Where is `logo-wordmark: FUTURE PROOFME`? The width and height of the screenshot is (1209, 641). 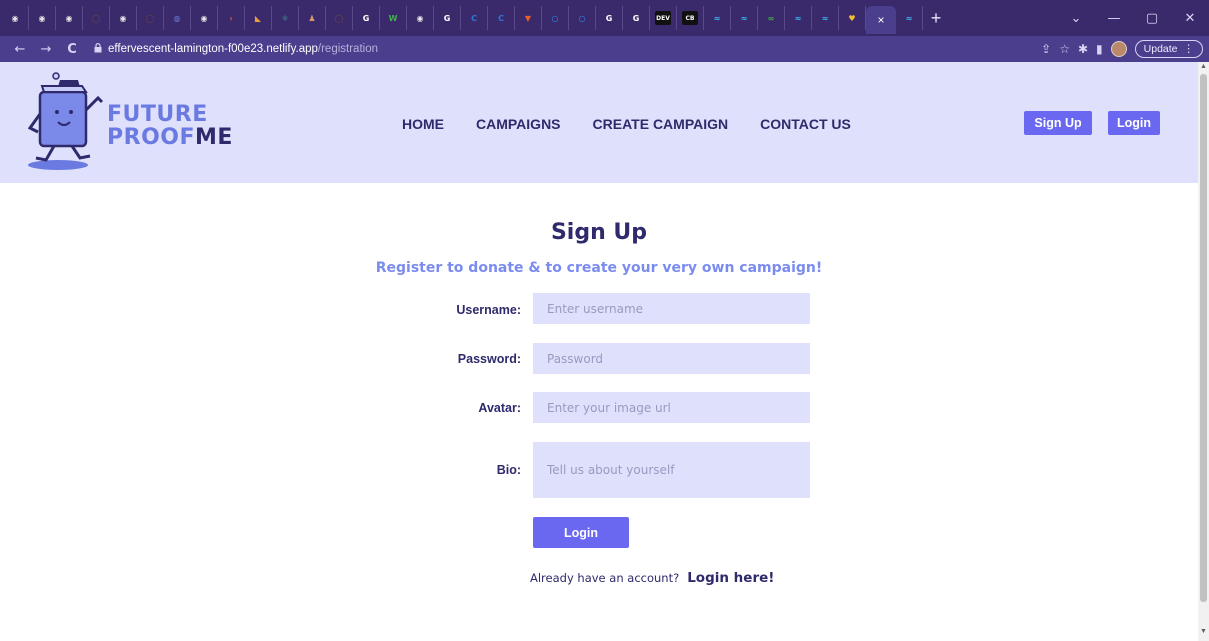
logo-wordmark: FUTURE PROOFME is located at coordinates (170, 126).